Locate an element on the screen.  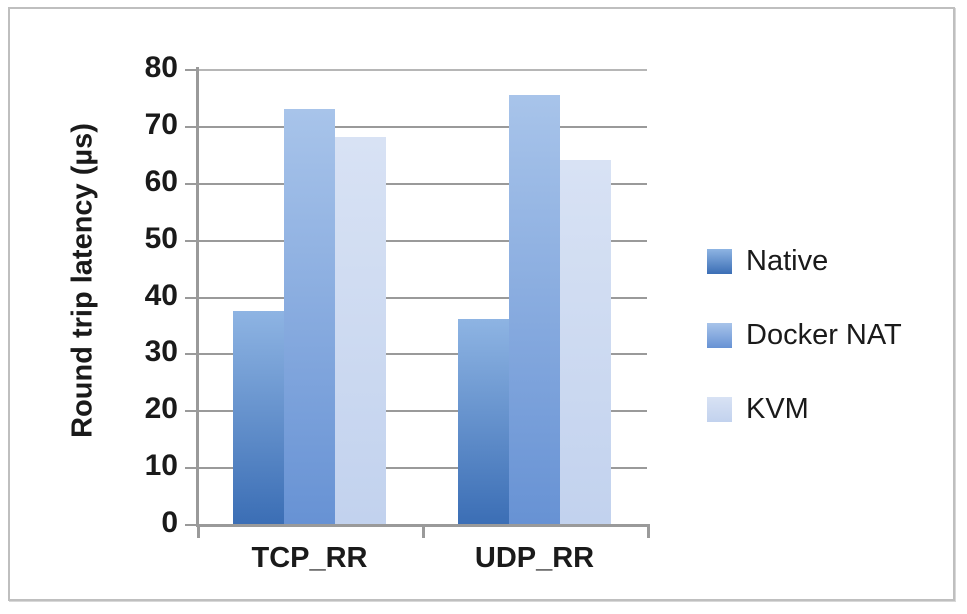
legend-label: KVM is located at coordinates (777, 408).